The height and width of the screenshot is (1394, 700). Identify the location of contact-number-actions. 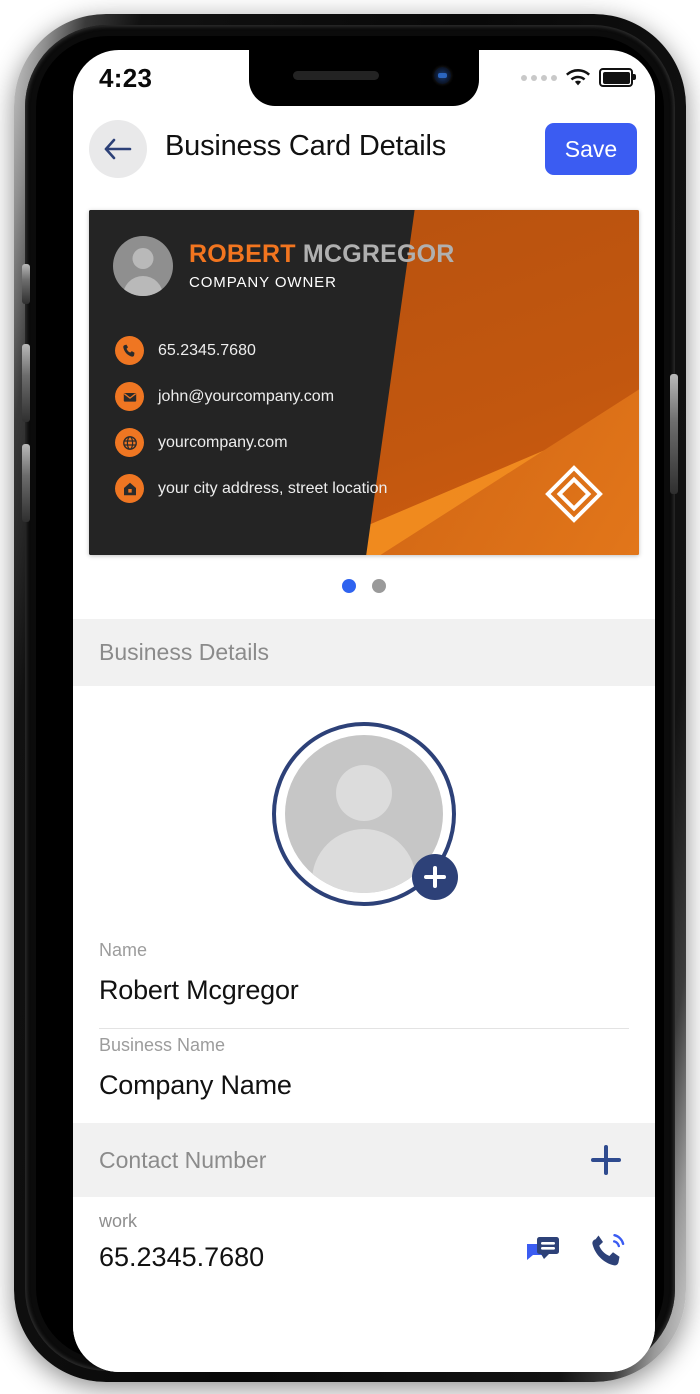
(576, 1252).